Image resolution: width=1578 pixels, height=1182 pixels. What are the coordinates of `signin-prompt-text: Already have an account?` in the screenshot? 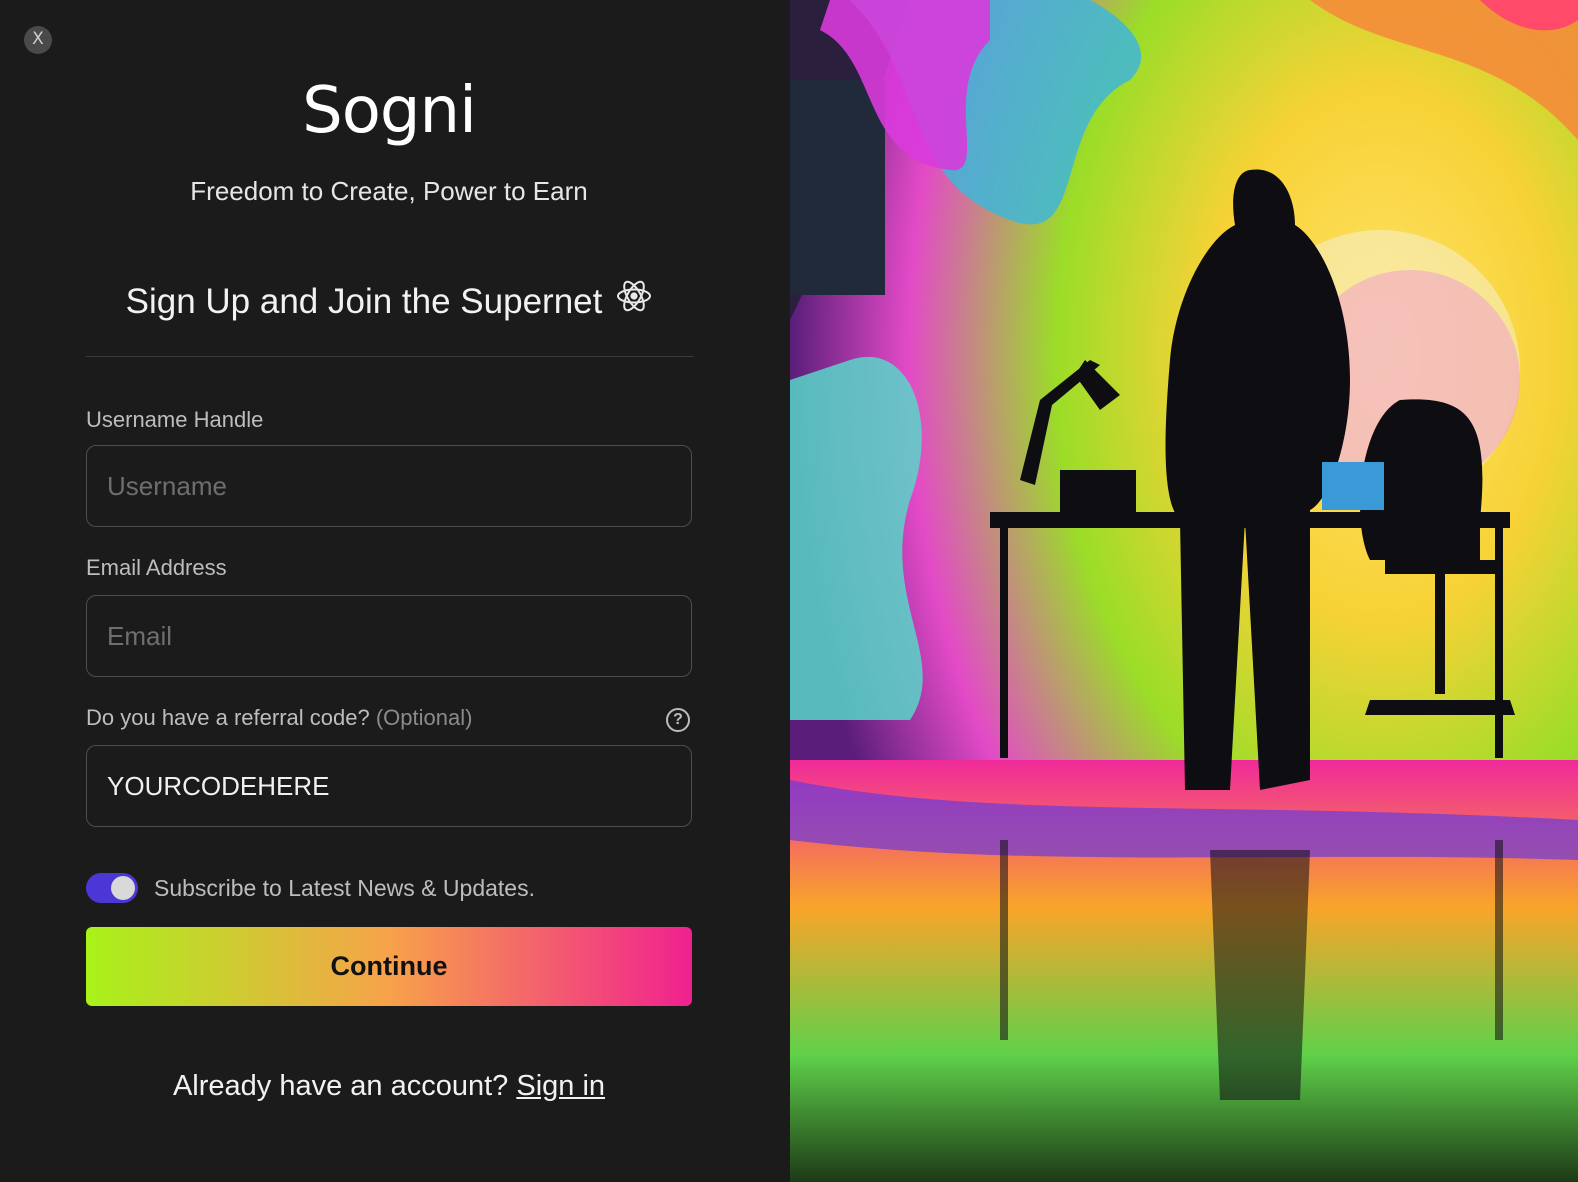 It's located at (340, 1086).